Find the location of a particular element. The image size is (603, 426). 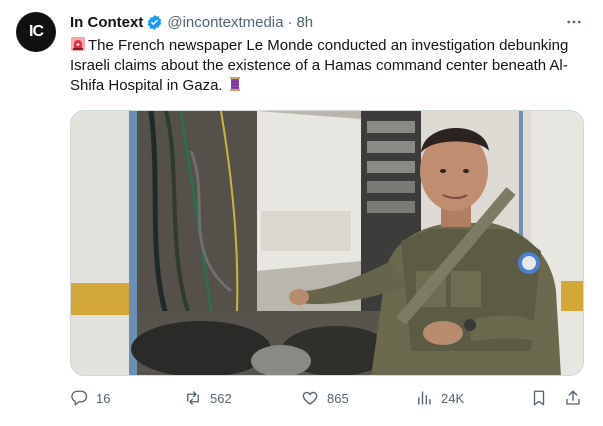

share-button is located at coordinates (577, 398).